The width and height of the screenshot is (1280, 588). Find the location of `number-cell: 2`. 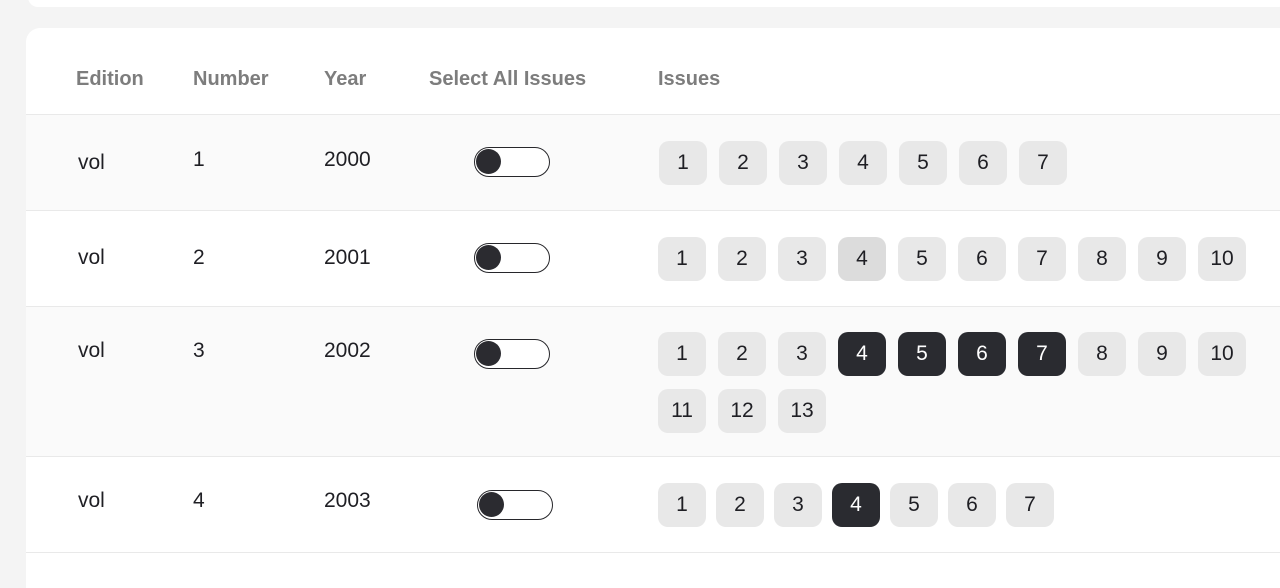

number-cell: 2 is located at coordinates (199, 257).